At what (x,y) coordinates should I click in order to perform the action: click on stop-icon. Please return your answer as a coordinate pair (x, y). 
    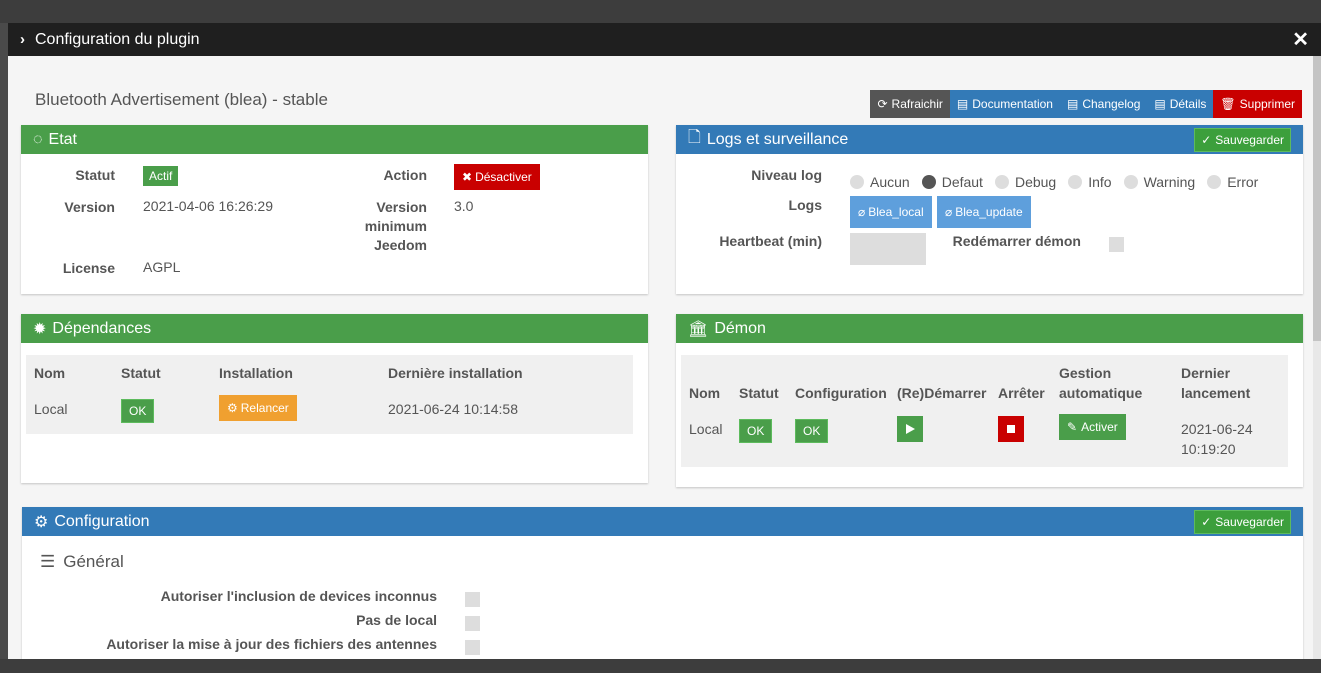
    Looking at the image, I should click on (1011, 429).